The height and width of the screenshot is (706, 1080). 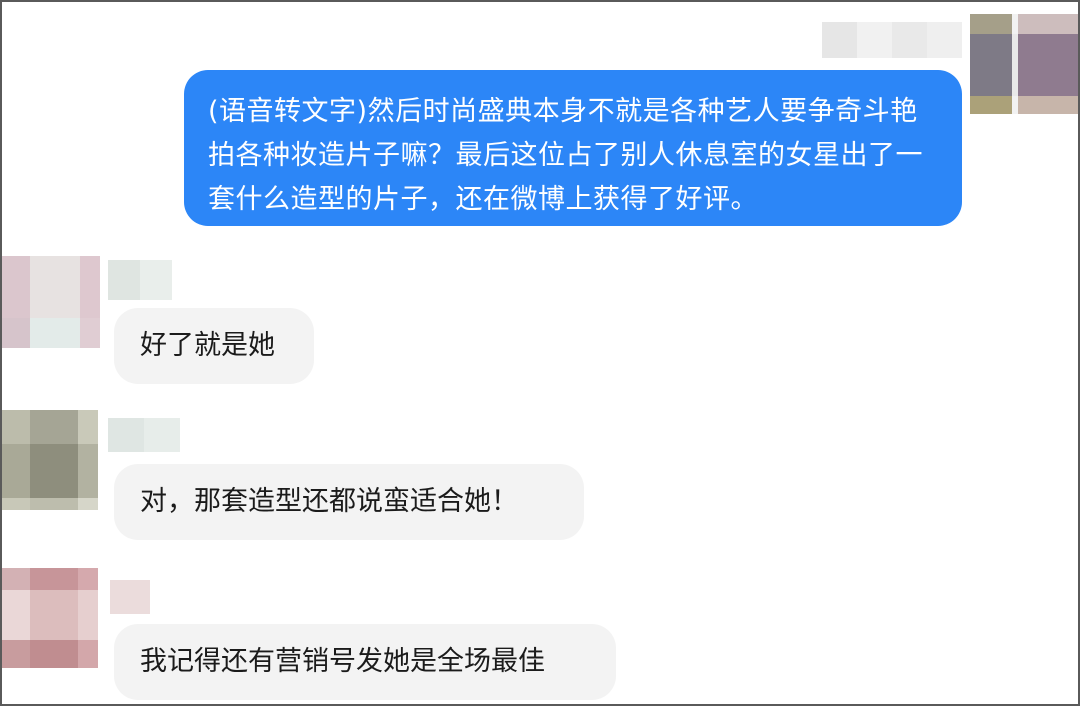 I want to click on incoming-message-bubble: 我记得还有营销号发她是全场最佳, so click(x=365, y=662).